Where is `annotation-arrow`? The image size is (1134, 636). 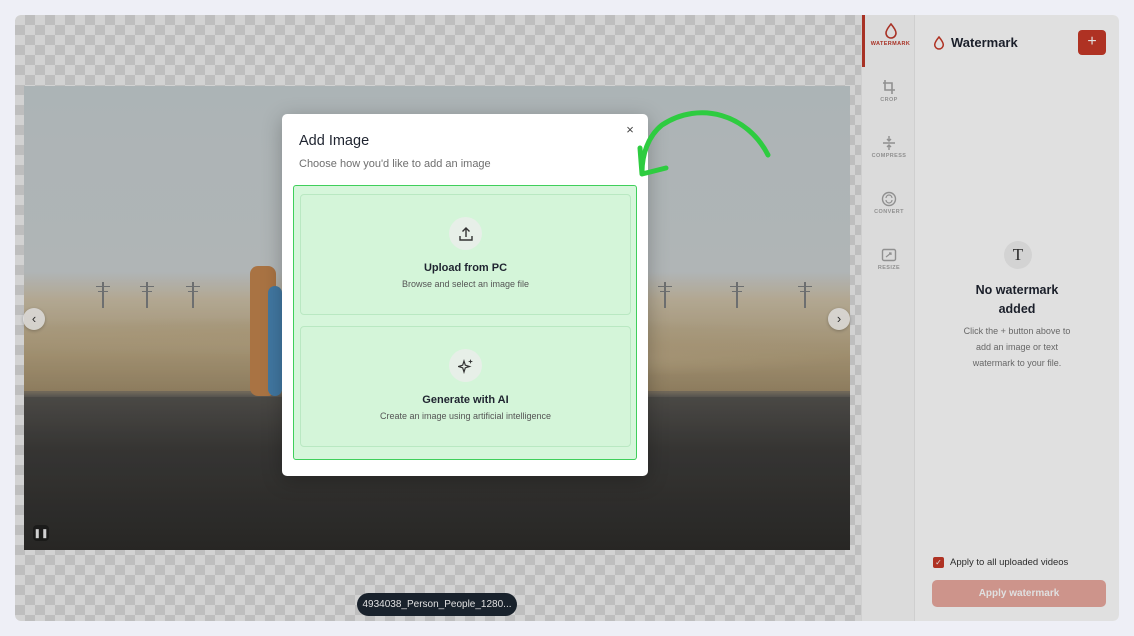
annotation-arrow is located at coordinates (704, 143).